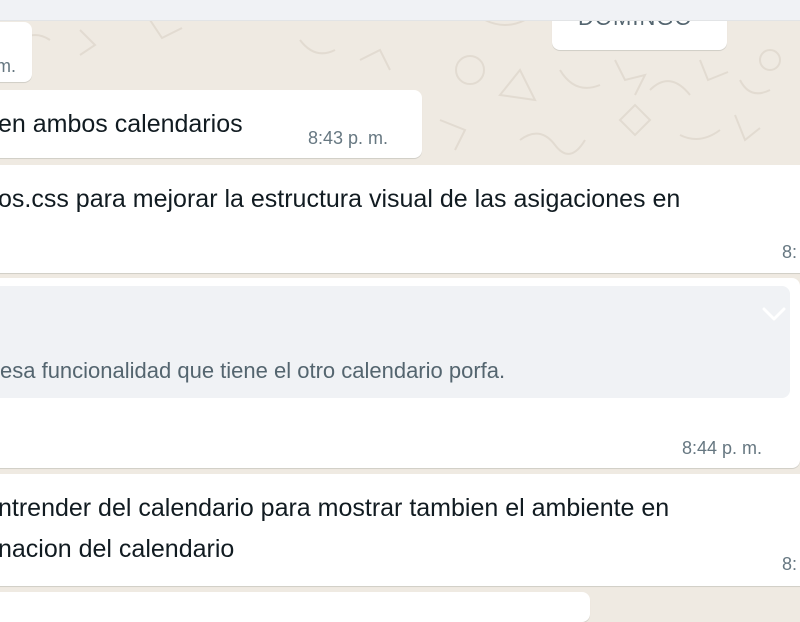 The image size is (800, 622). I want to click on message-text-line: nacion del calendario, so click(117, 549).